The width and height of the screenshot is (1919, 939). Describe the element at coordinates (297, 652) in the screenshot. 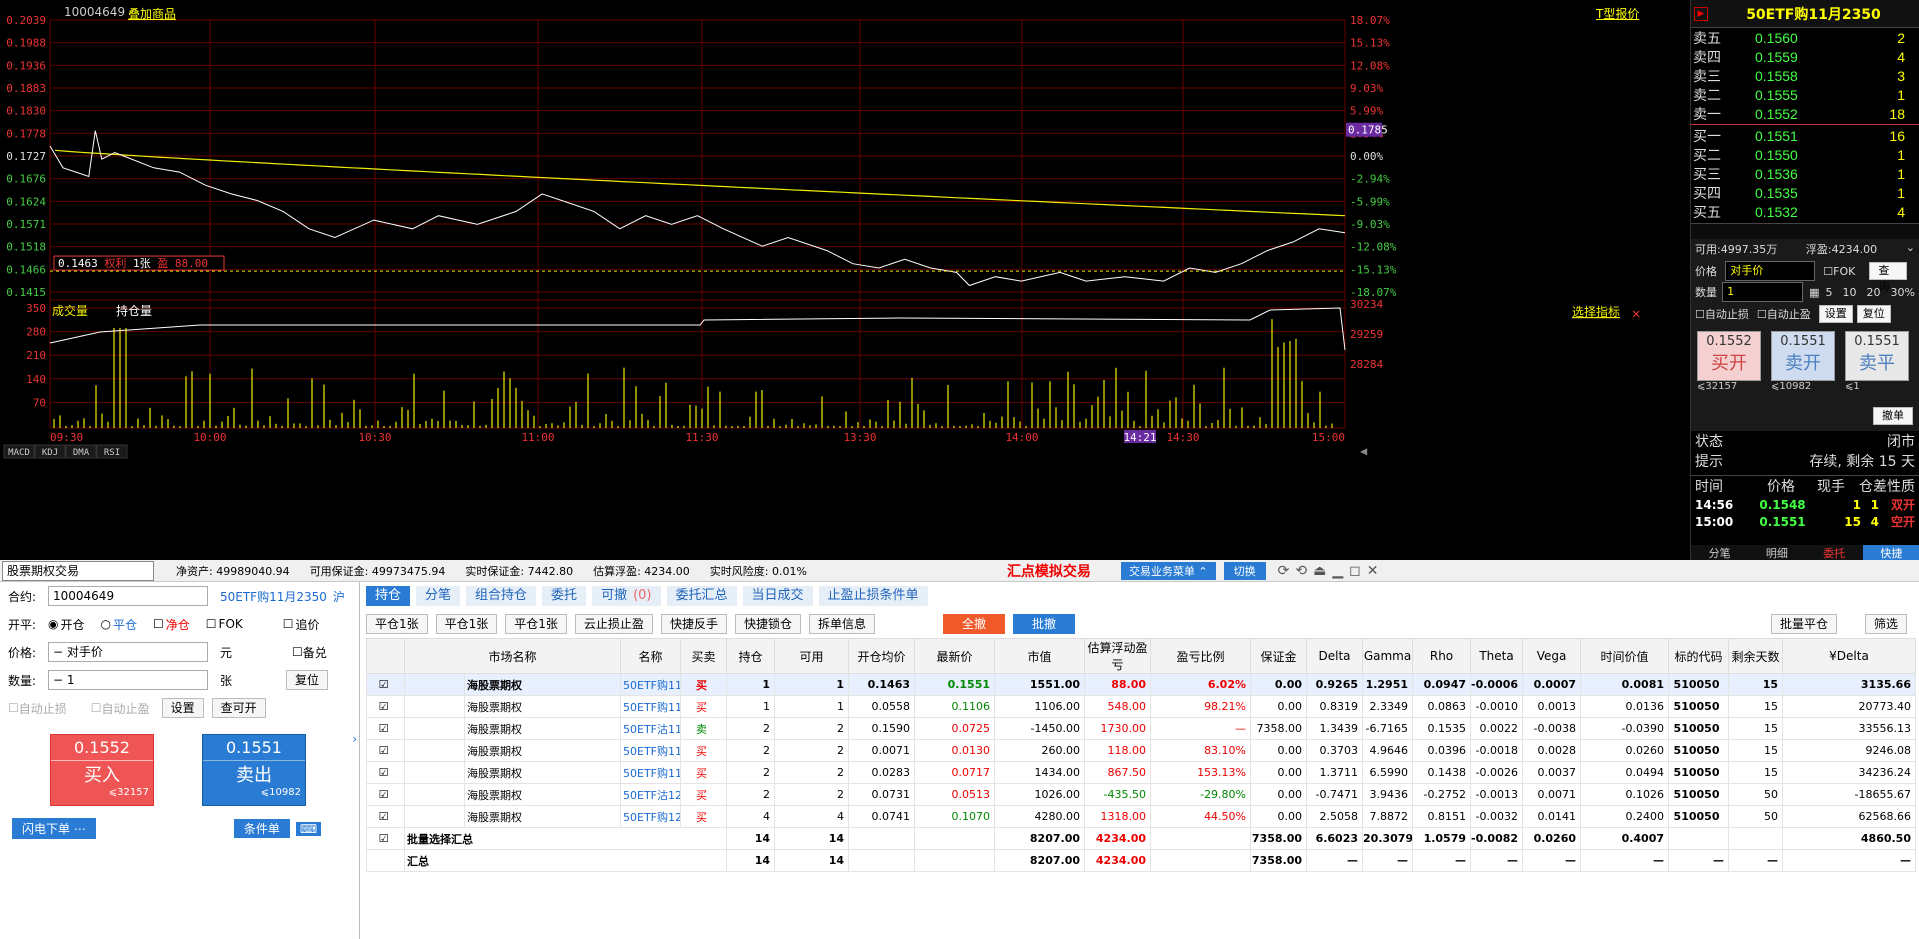

I see `cover-checkbox: ☐` at that location.